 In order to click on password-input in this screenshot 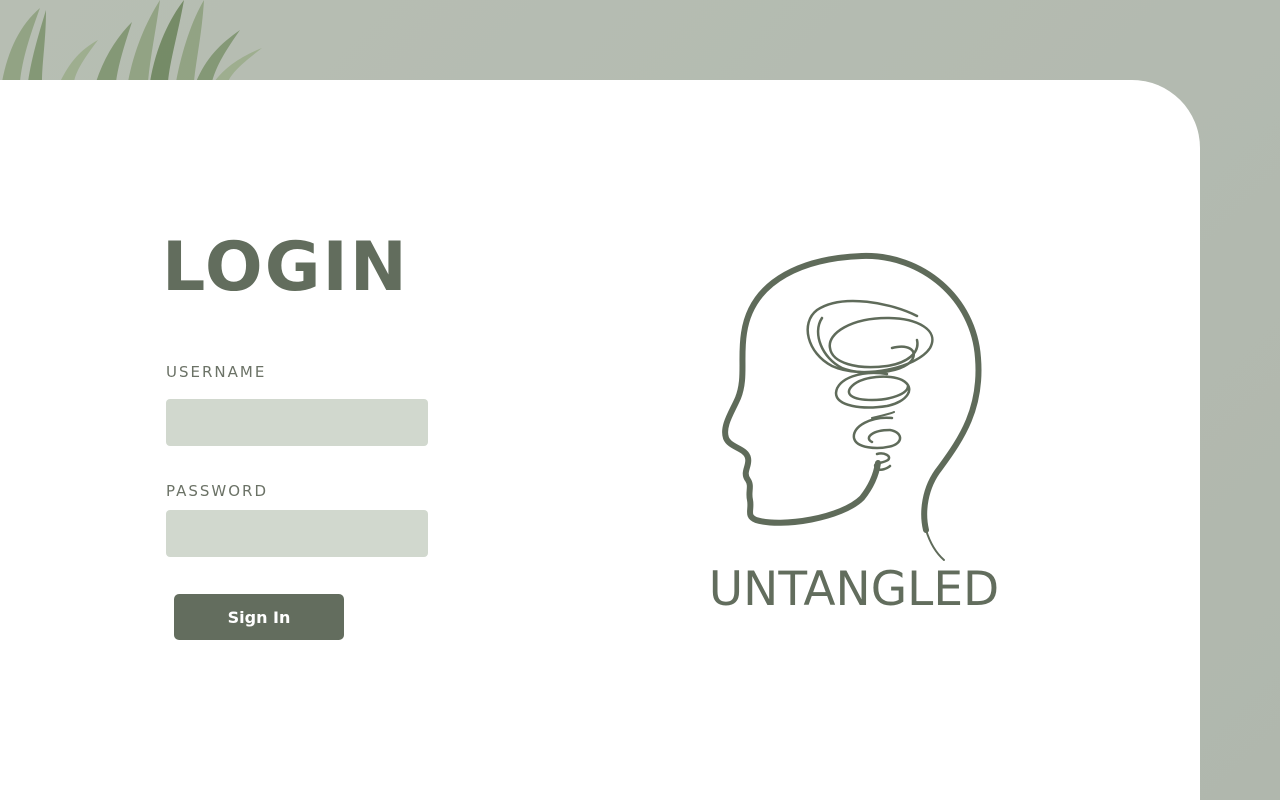, I will do `click(297, 533)`.